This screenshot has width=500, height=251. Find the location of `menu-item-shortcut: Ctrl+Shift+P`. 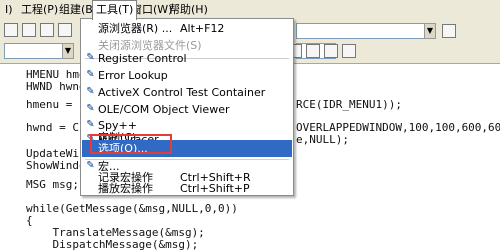

menu-item-shortcut: Ctrl+Shift+P is located at coordinates (215, 188).